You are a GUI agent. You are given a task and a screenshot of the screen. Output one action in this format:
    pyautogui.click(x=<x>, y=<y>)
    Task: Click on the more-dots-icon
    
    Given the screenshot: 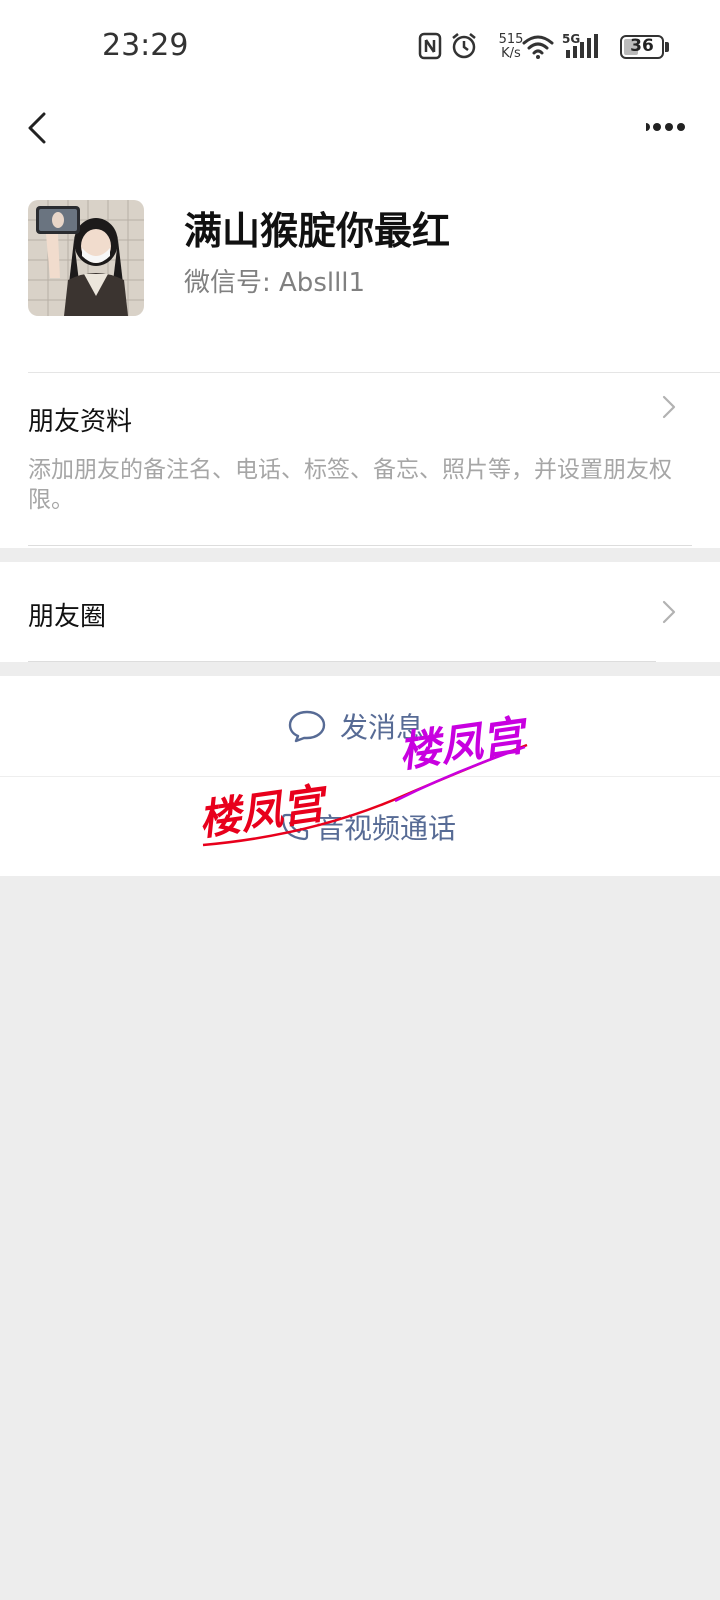 What is the action you would take?
    pyautogui.click(x=663, y=127)
    